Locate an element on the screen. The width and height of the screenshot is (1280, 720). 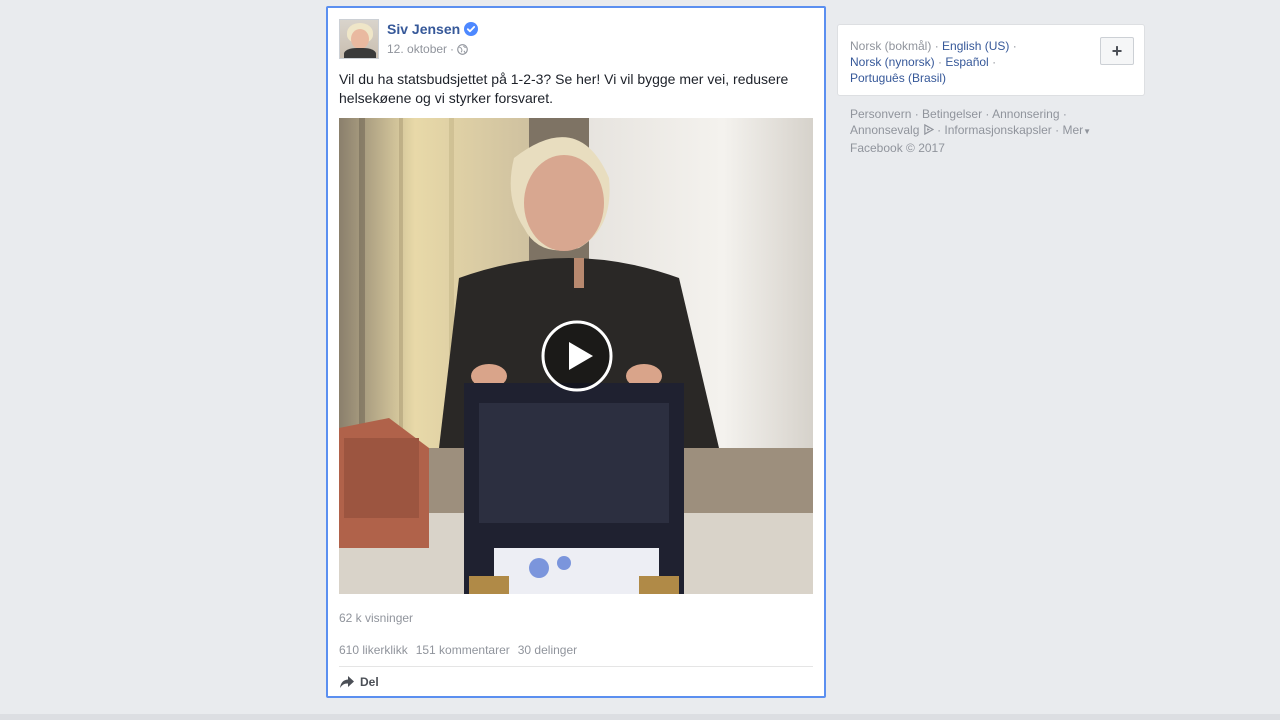
author-header: Siv Jensen is located at coordinates (433, 29).